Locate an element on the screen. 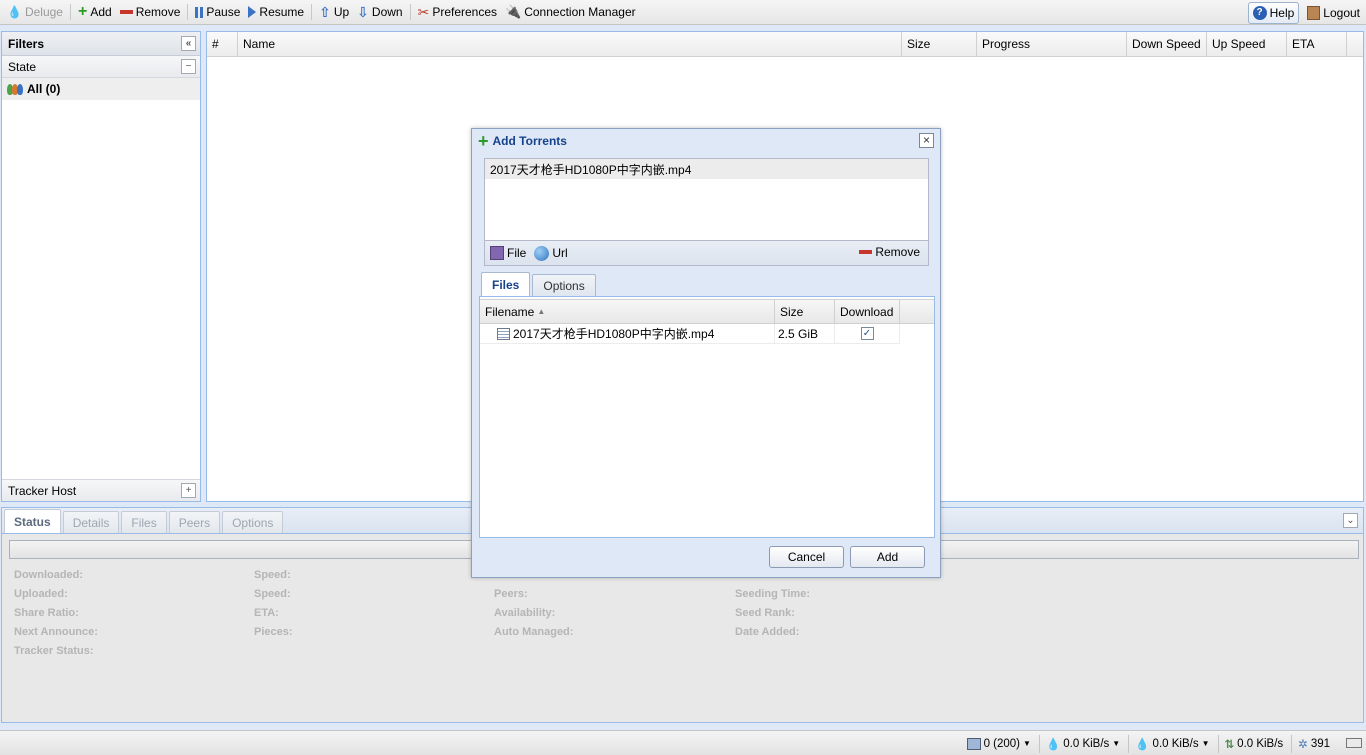 This screenshot has width=1366, height=755. stat-label: Share Ratio: is located at coordinates (46, 613).